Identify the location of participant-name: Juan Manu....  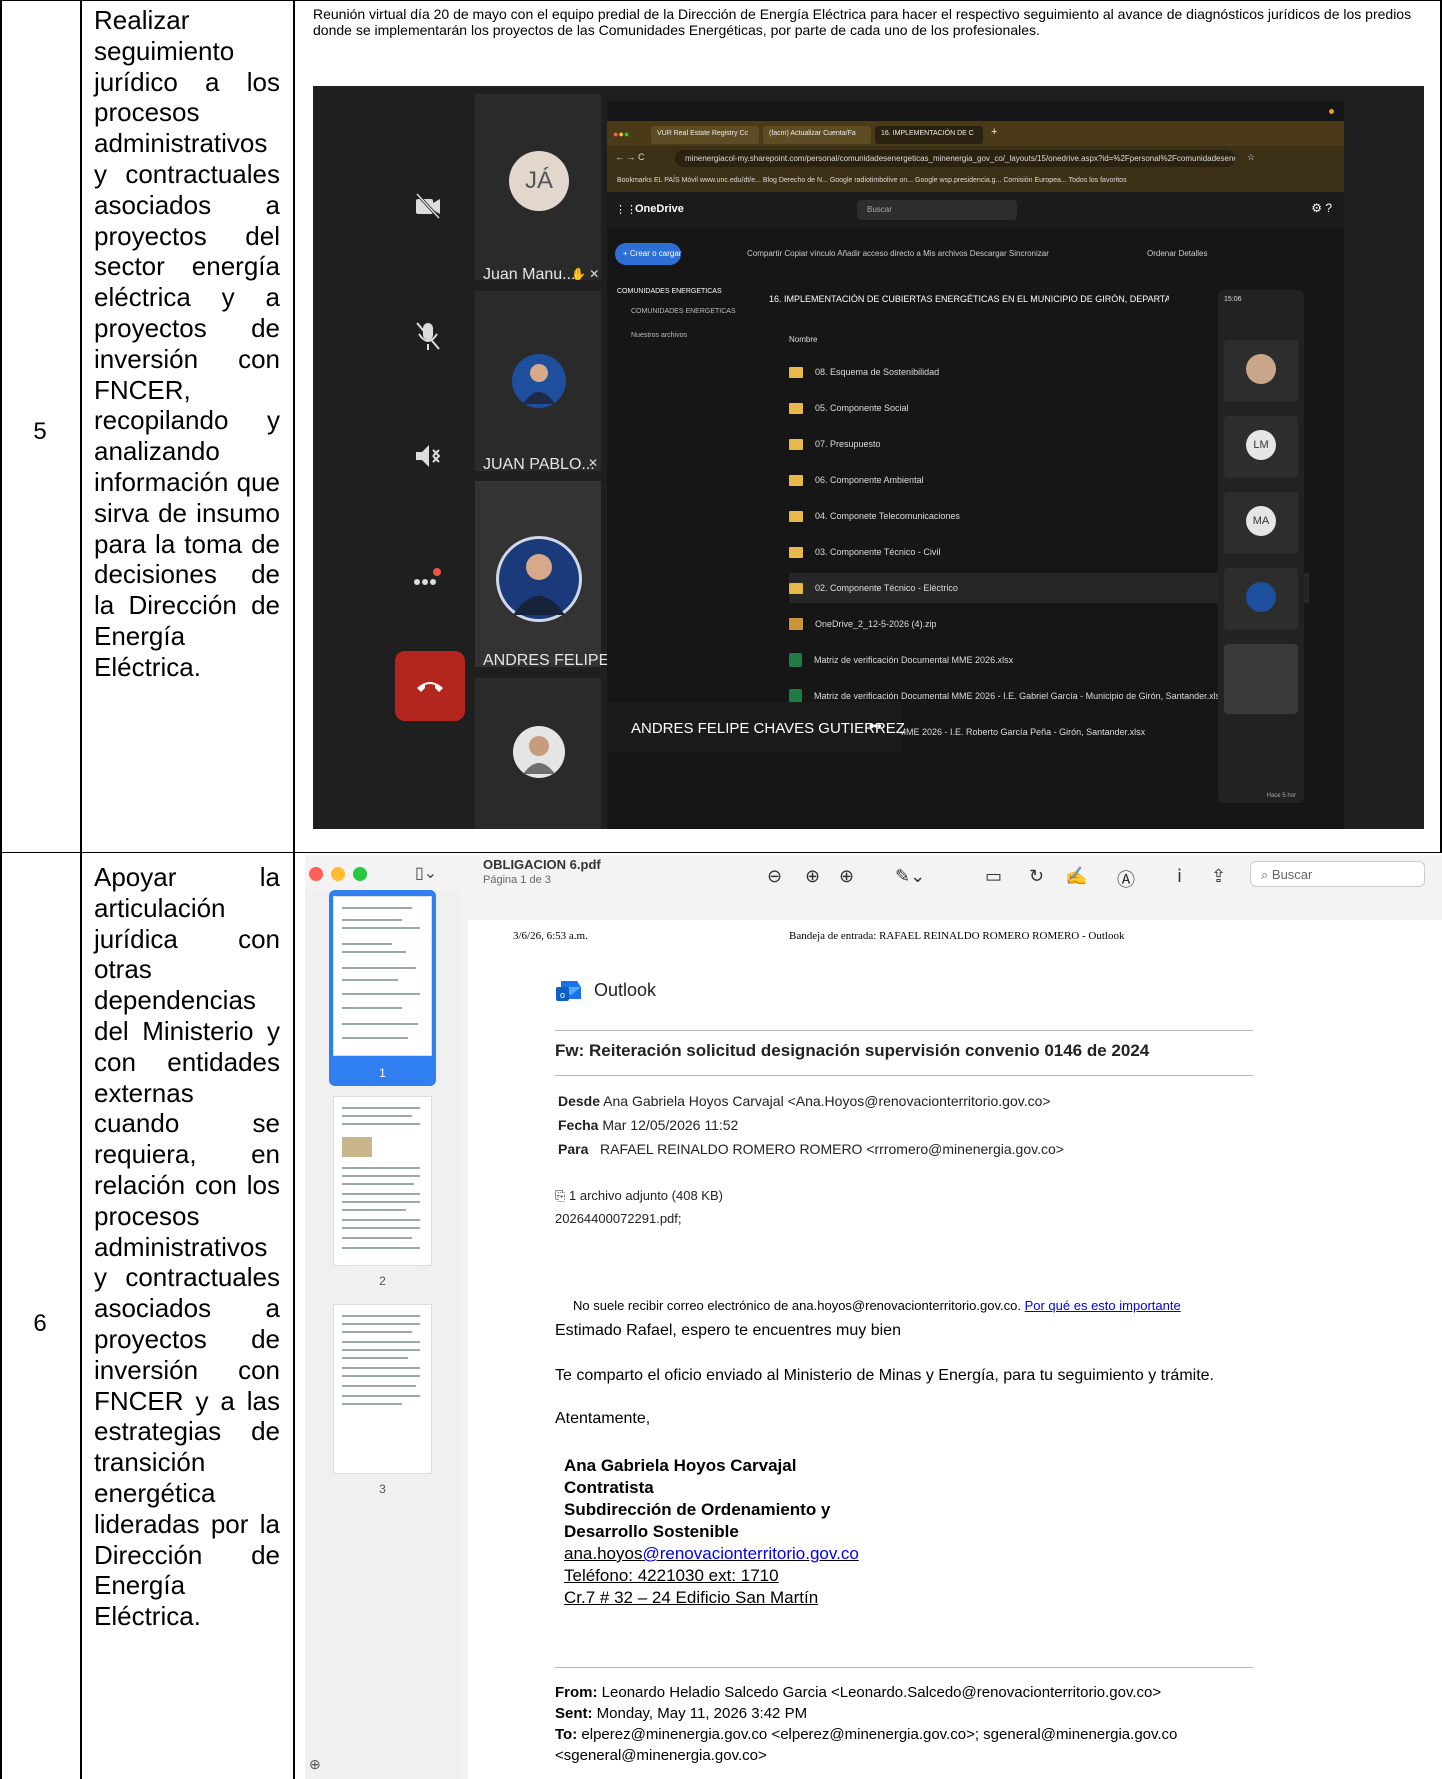
(529, 274).